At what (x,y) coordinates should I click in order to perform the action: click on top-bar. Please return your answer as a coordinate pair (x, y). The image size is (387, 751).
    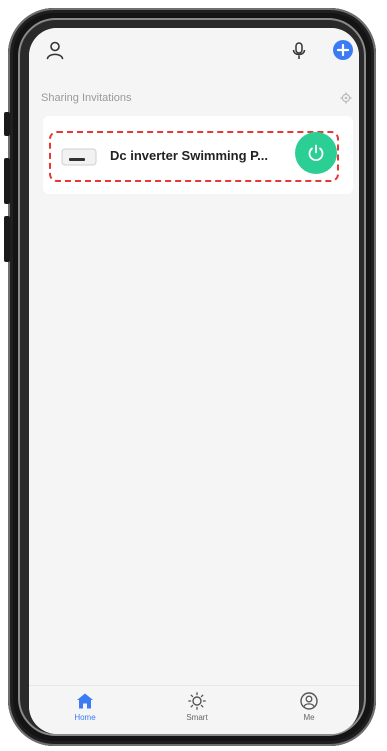
    Looking at the image, I should click on (194, 50).